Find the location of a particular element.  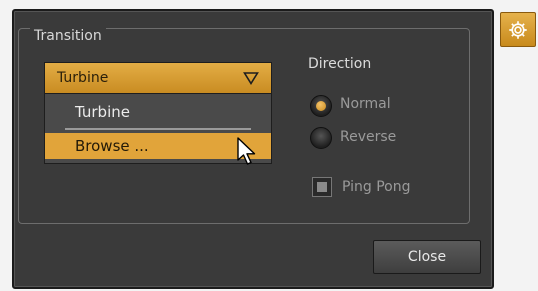

dropdown-option-turbine: Turbine is located at coordinates (158, 112).